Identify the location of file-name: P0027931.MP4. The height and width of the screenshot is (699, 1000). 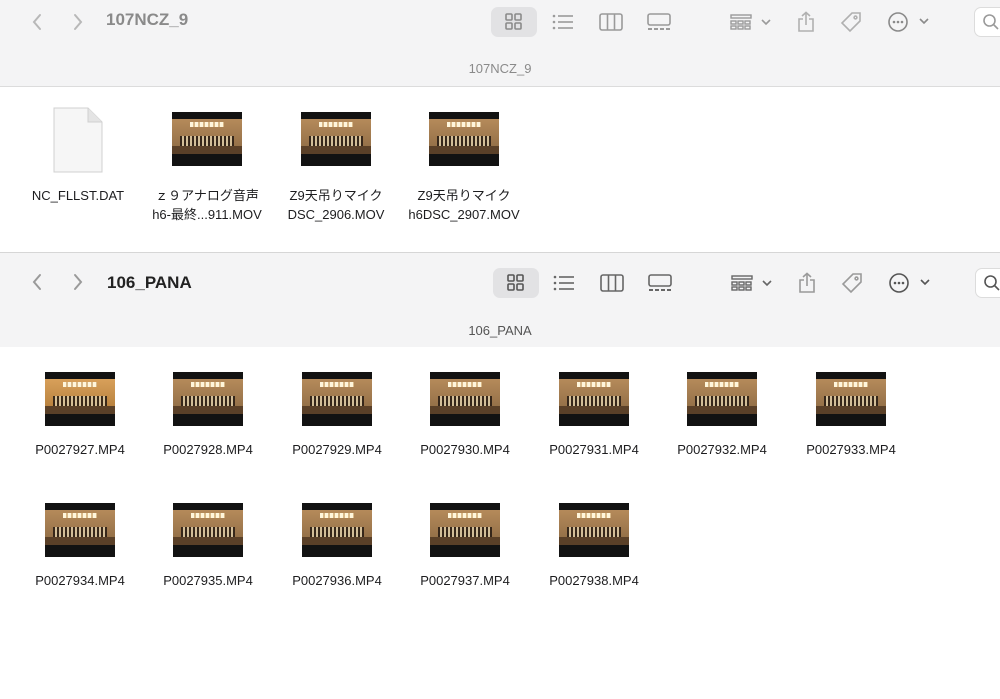
(594, 449).